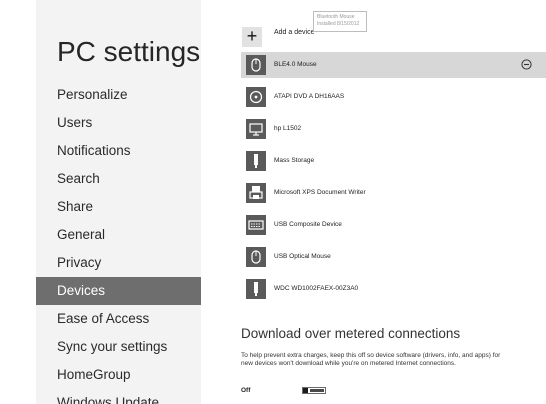  I want to click on nav-item-personalize: Personalize, so click(118, 95).